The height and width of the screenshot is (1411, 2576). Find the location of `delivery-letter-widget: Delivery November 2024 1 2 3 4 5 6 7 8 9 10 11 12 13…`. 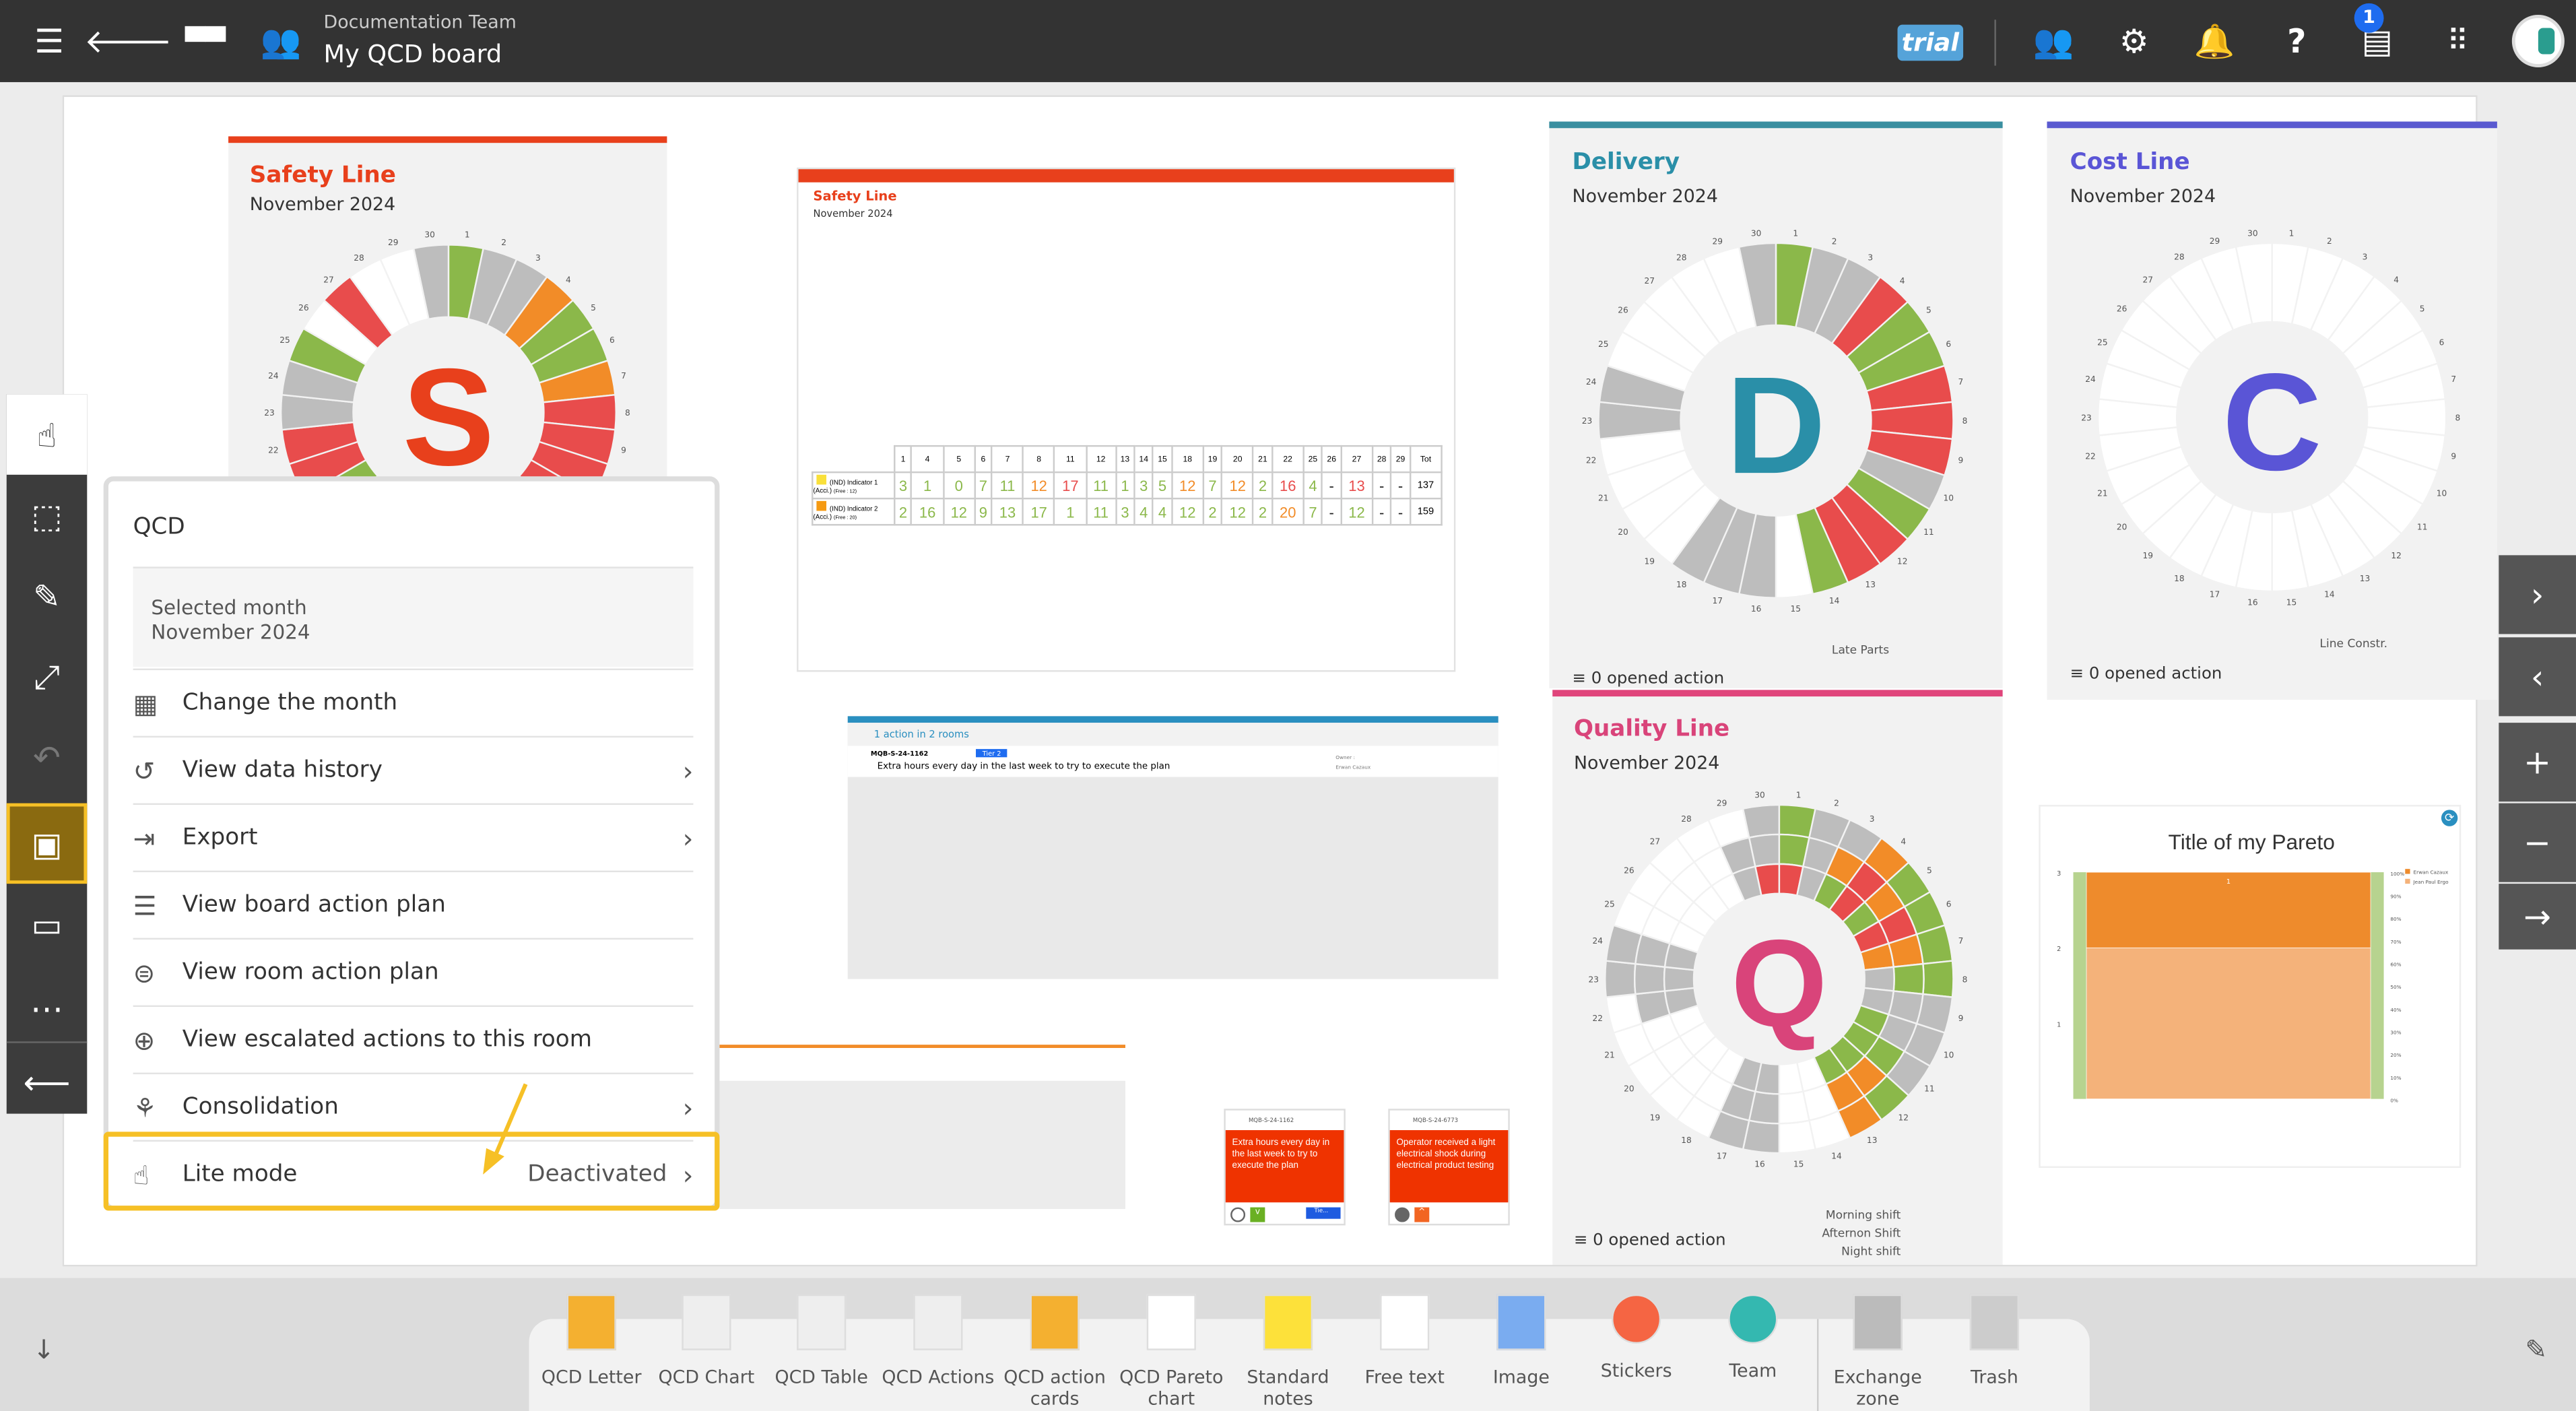

delivery-letter-widget: Delivery November 2024 1 2 3 4 5 6 7 8 9 10 11 12 13… is located at coordinates (1776, 404).